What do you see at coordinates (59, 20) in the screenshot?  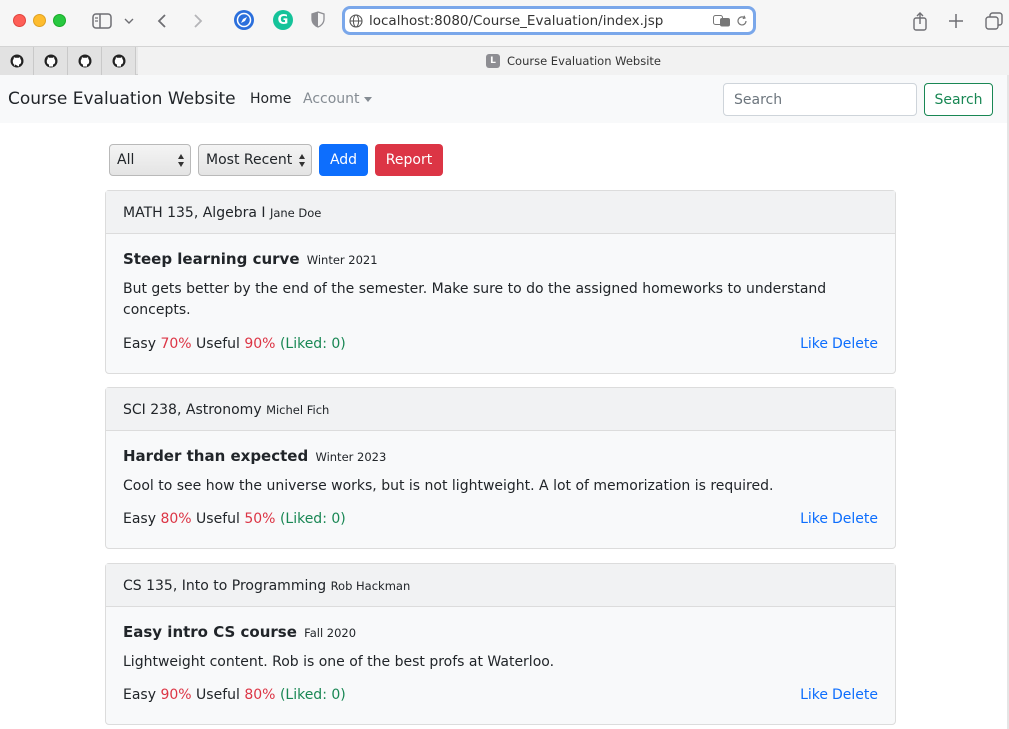 I see `zoom-window-button` at bounding box center [59, 20].